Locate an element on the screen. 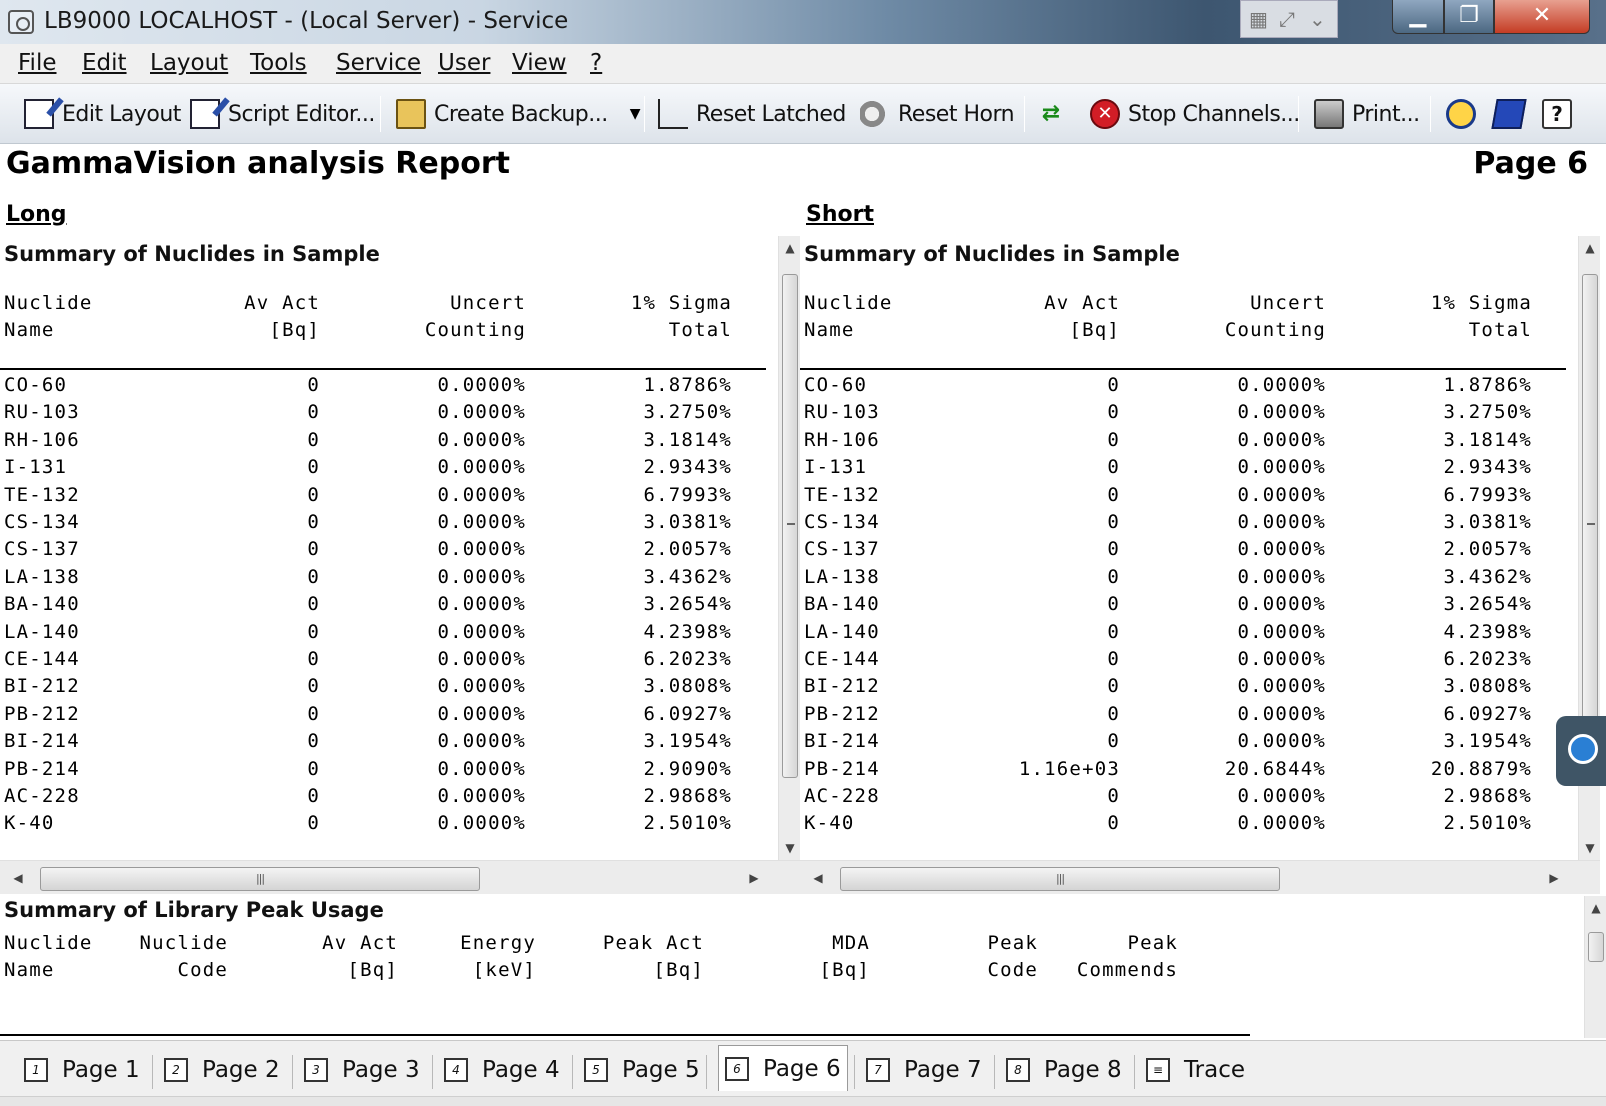  menu-tools: Tools is located at coordinates (278, 63).